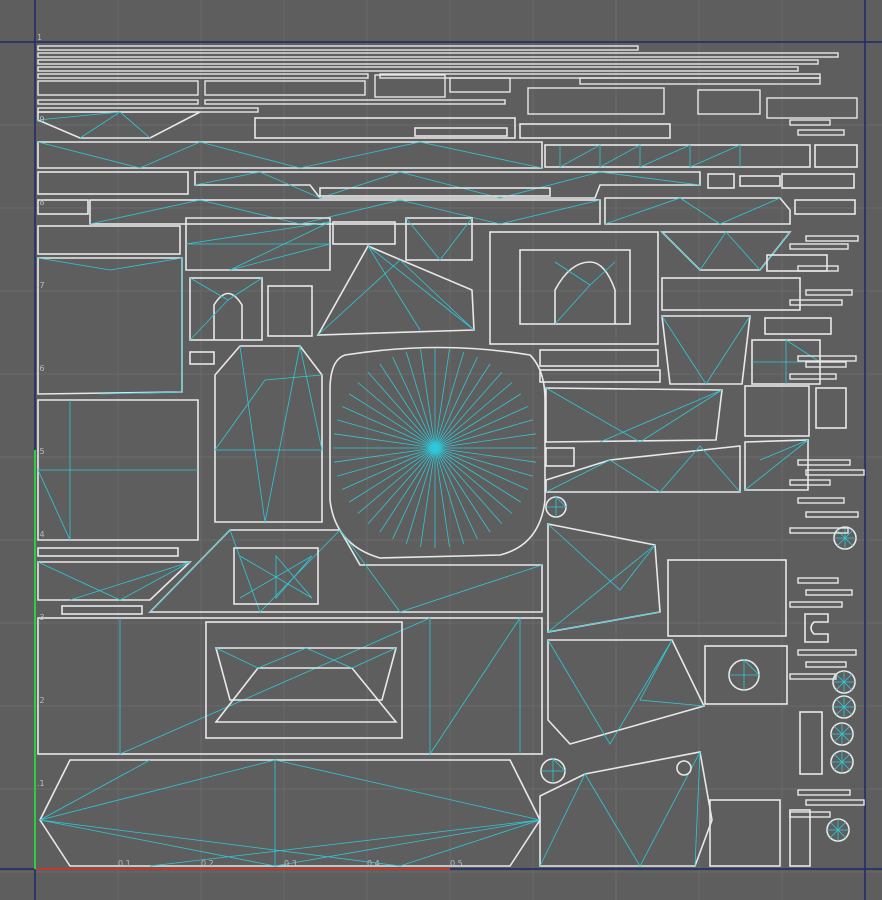 This screenshot has height=900, width=882. What do you see at coordinates (290, 863) in the screenshot?
I see `u-tick-label: 0.3` at bounding box center [290, 863].